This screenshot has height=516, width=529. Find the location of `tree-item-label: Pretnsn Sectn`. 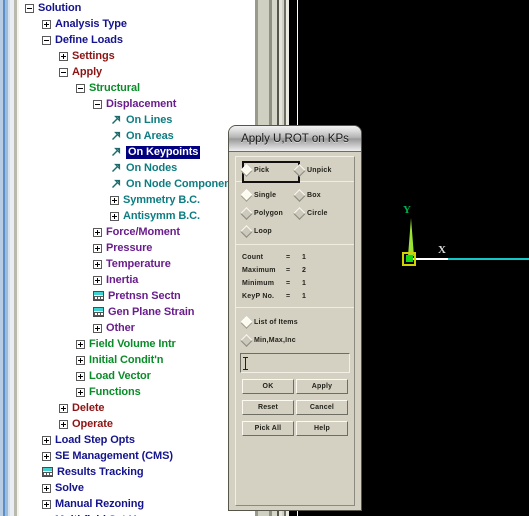

tree-item-label: Pretnsn Sectn is located at coordinates (144, 295).